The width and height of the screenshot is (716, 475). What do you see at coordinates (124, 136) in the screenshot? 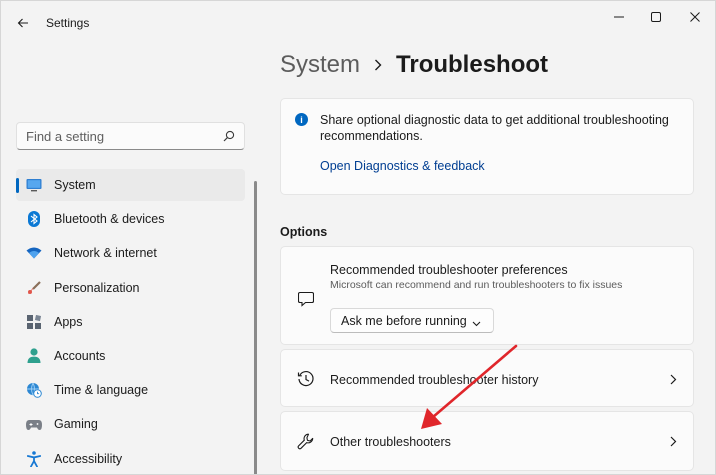
I see `search-input` at bounding box center [124, 136].